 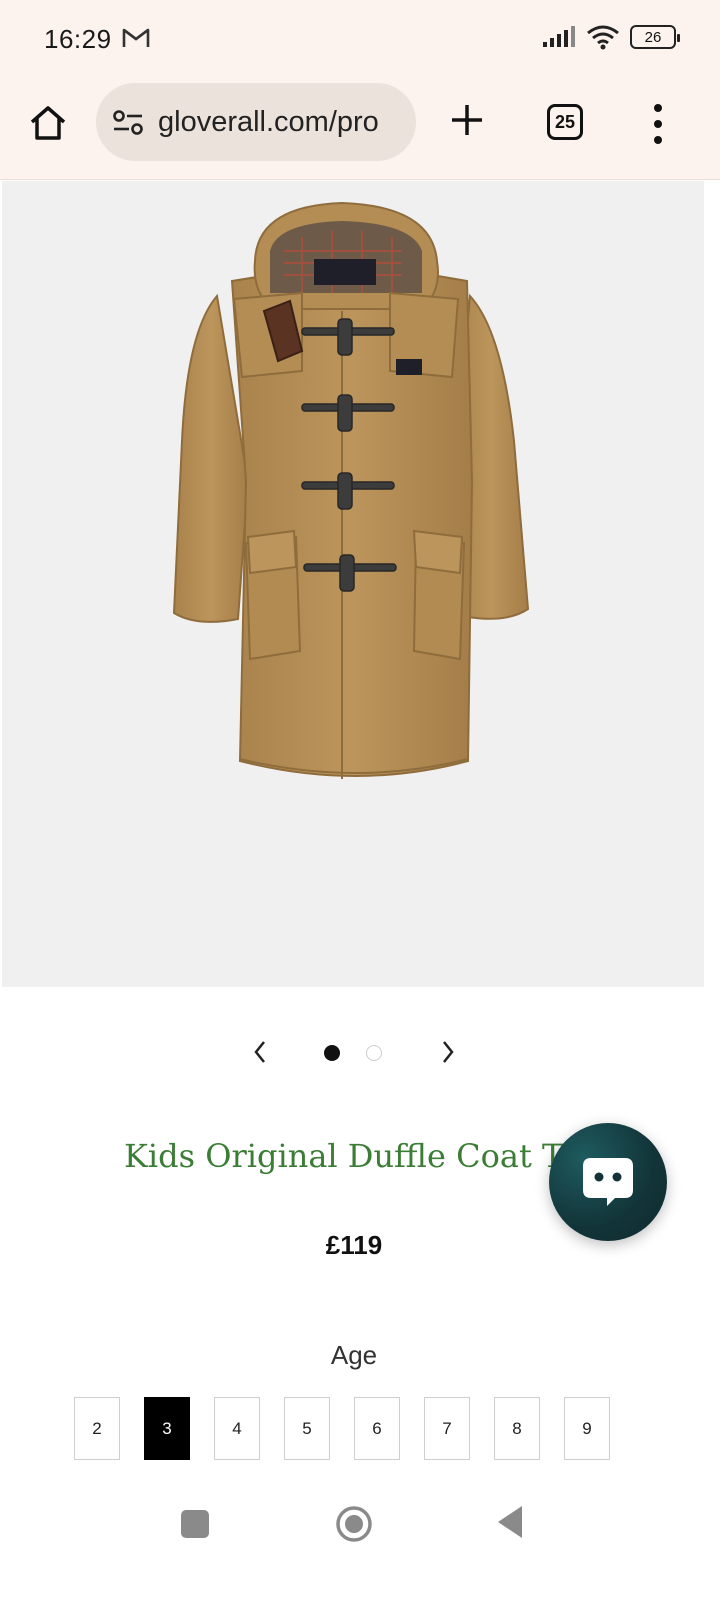 I want to click on status-right-cluster: 26, so click(x=611, y=37).